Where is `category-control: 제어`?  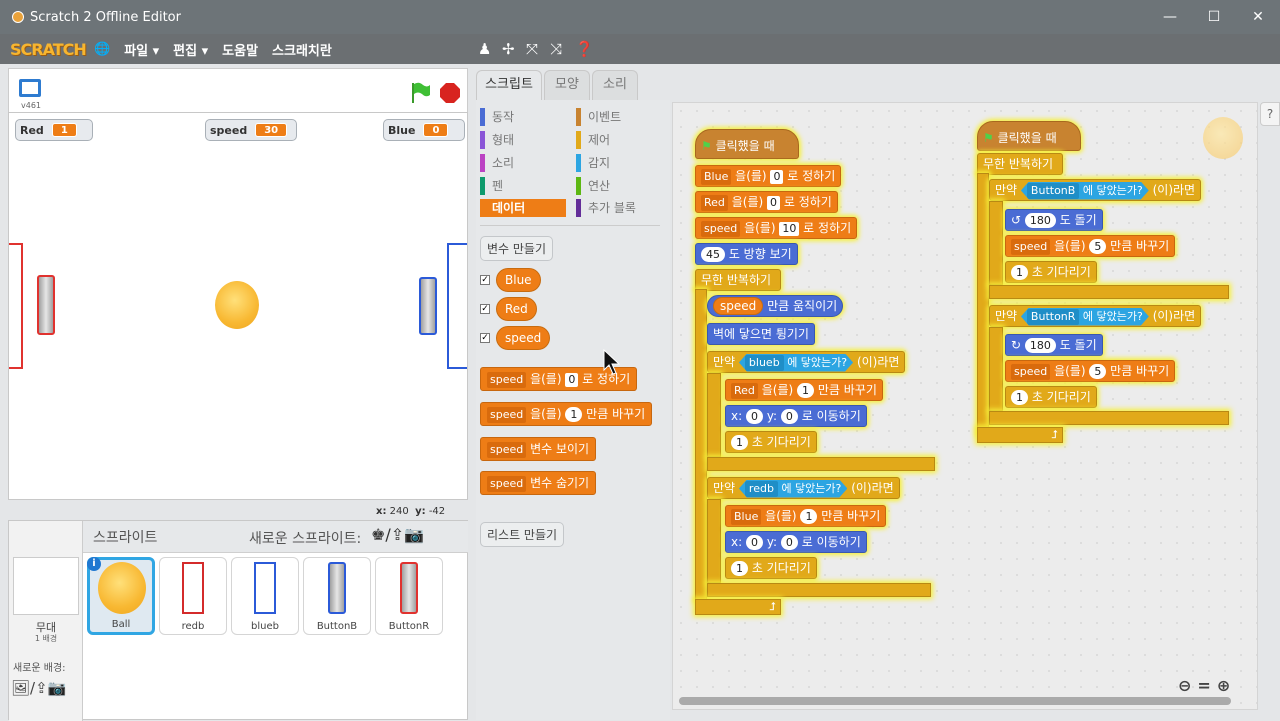
category-control: 제어 is located at coordinates (593, 140).